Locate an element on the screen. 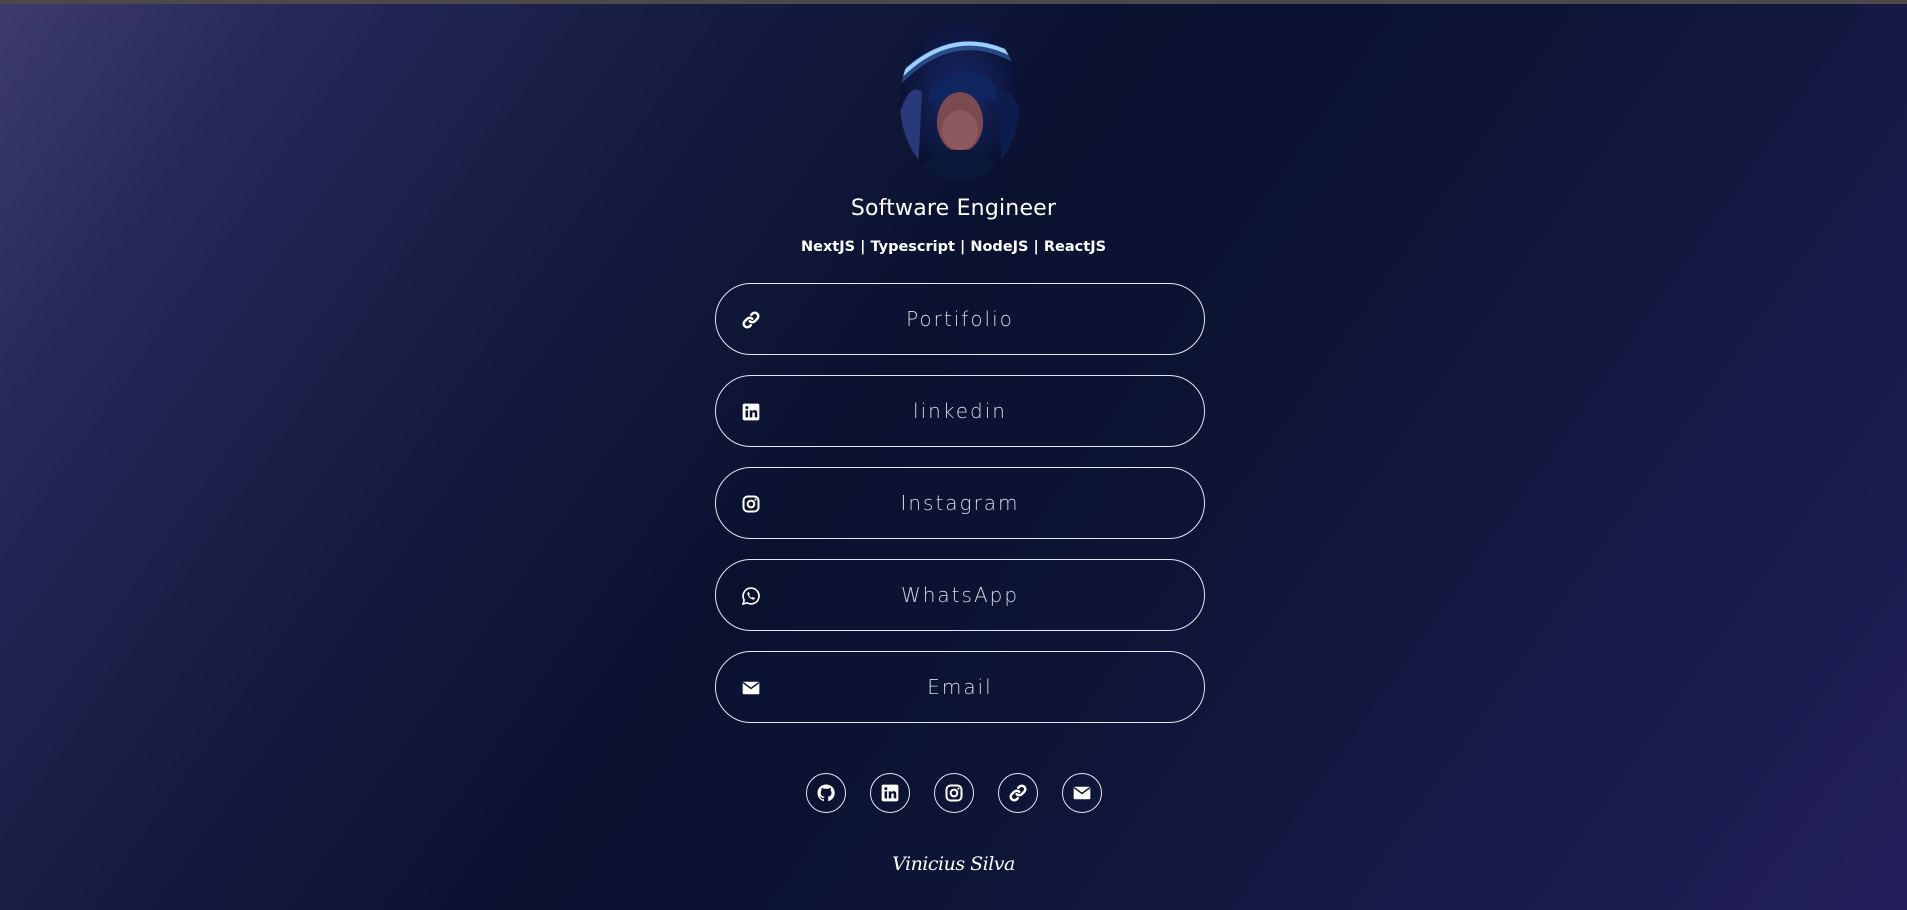  link-label: Portifolio is located at coordinates (960, 319).